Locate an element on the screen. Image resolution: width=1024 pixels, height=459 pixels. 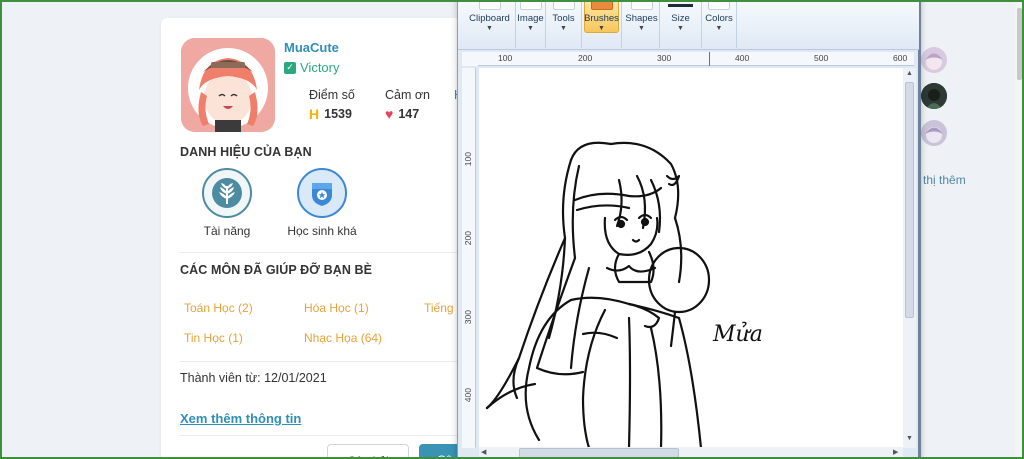
signature-text: Mửa is located at coordinates (738, 334).